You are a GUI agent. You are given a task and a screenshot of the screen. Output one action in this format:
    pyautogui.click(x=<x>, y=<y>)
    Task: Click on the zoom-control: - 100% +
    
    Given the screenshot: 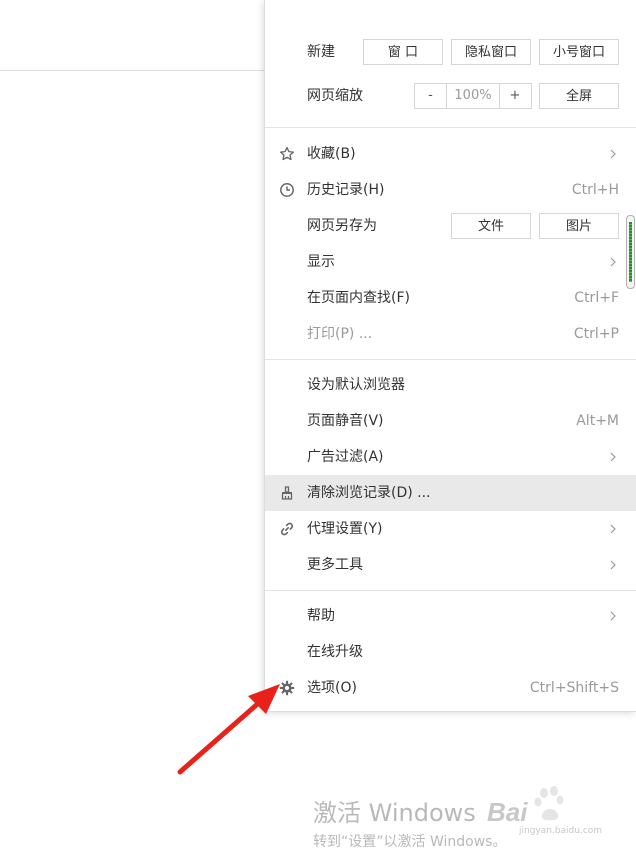 What is the action you would take?
    pyautogui.click(x=473, y=96)
    